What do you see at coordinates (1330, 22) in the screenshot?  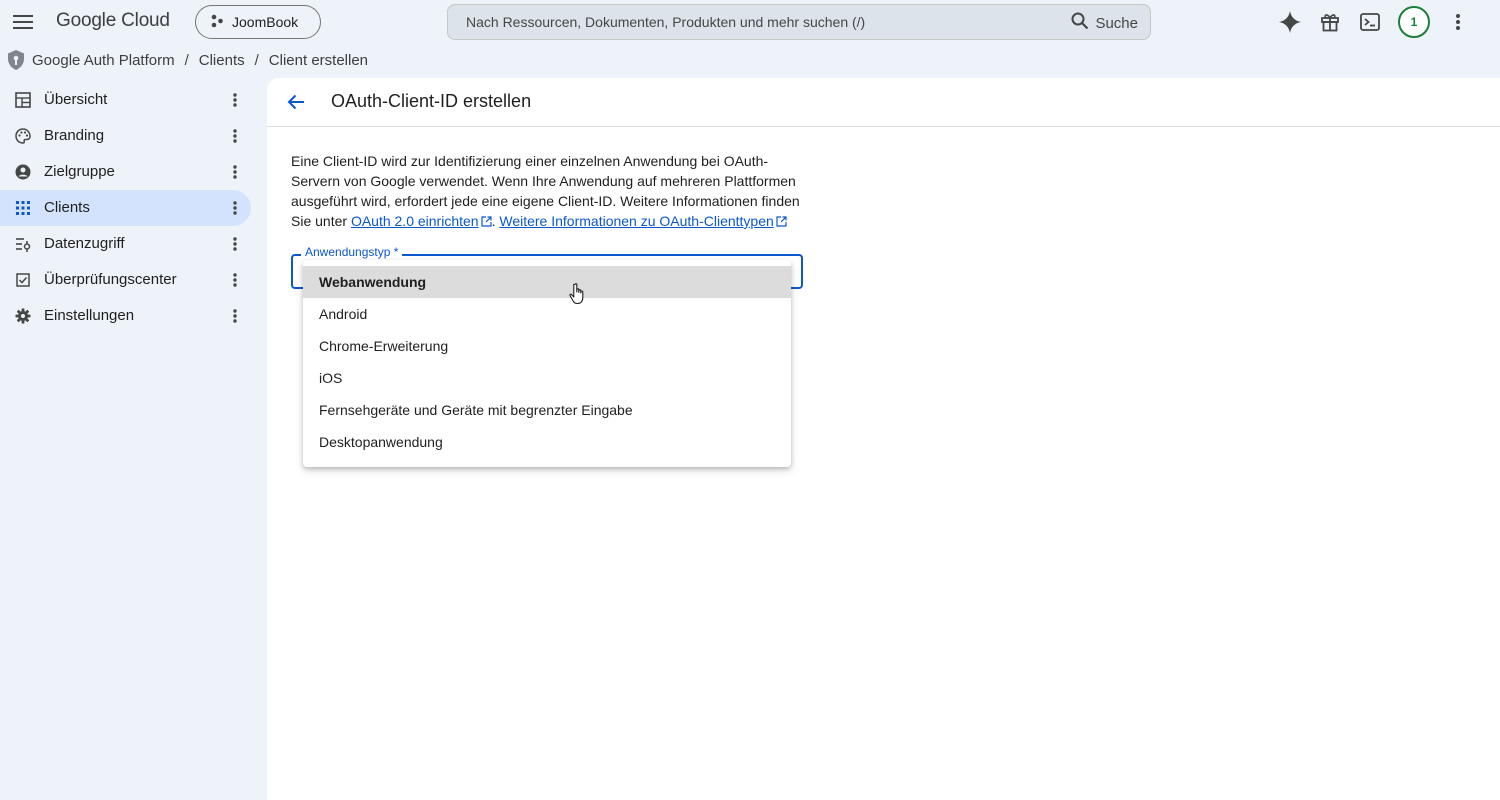 I see `gift-icon` at bounding box center [1330, 22].